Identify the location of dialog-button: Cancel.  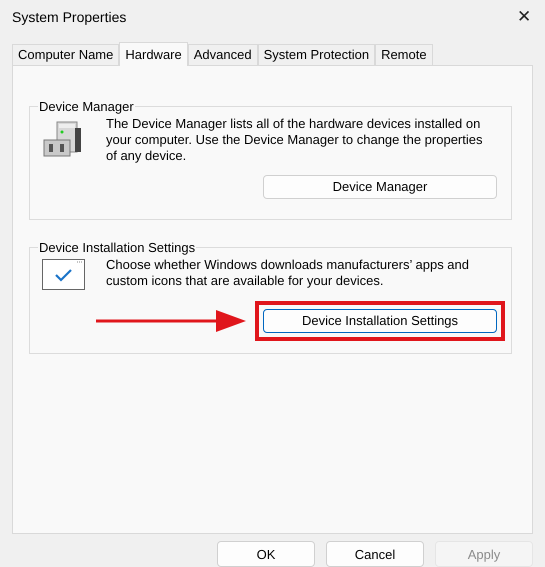
(375, 554).